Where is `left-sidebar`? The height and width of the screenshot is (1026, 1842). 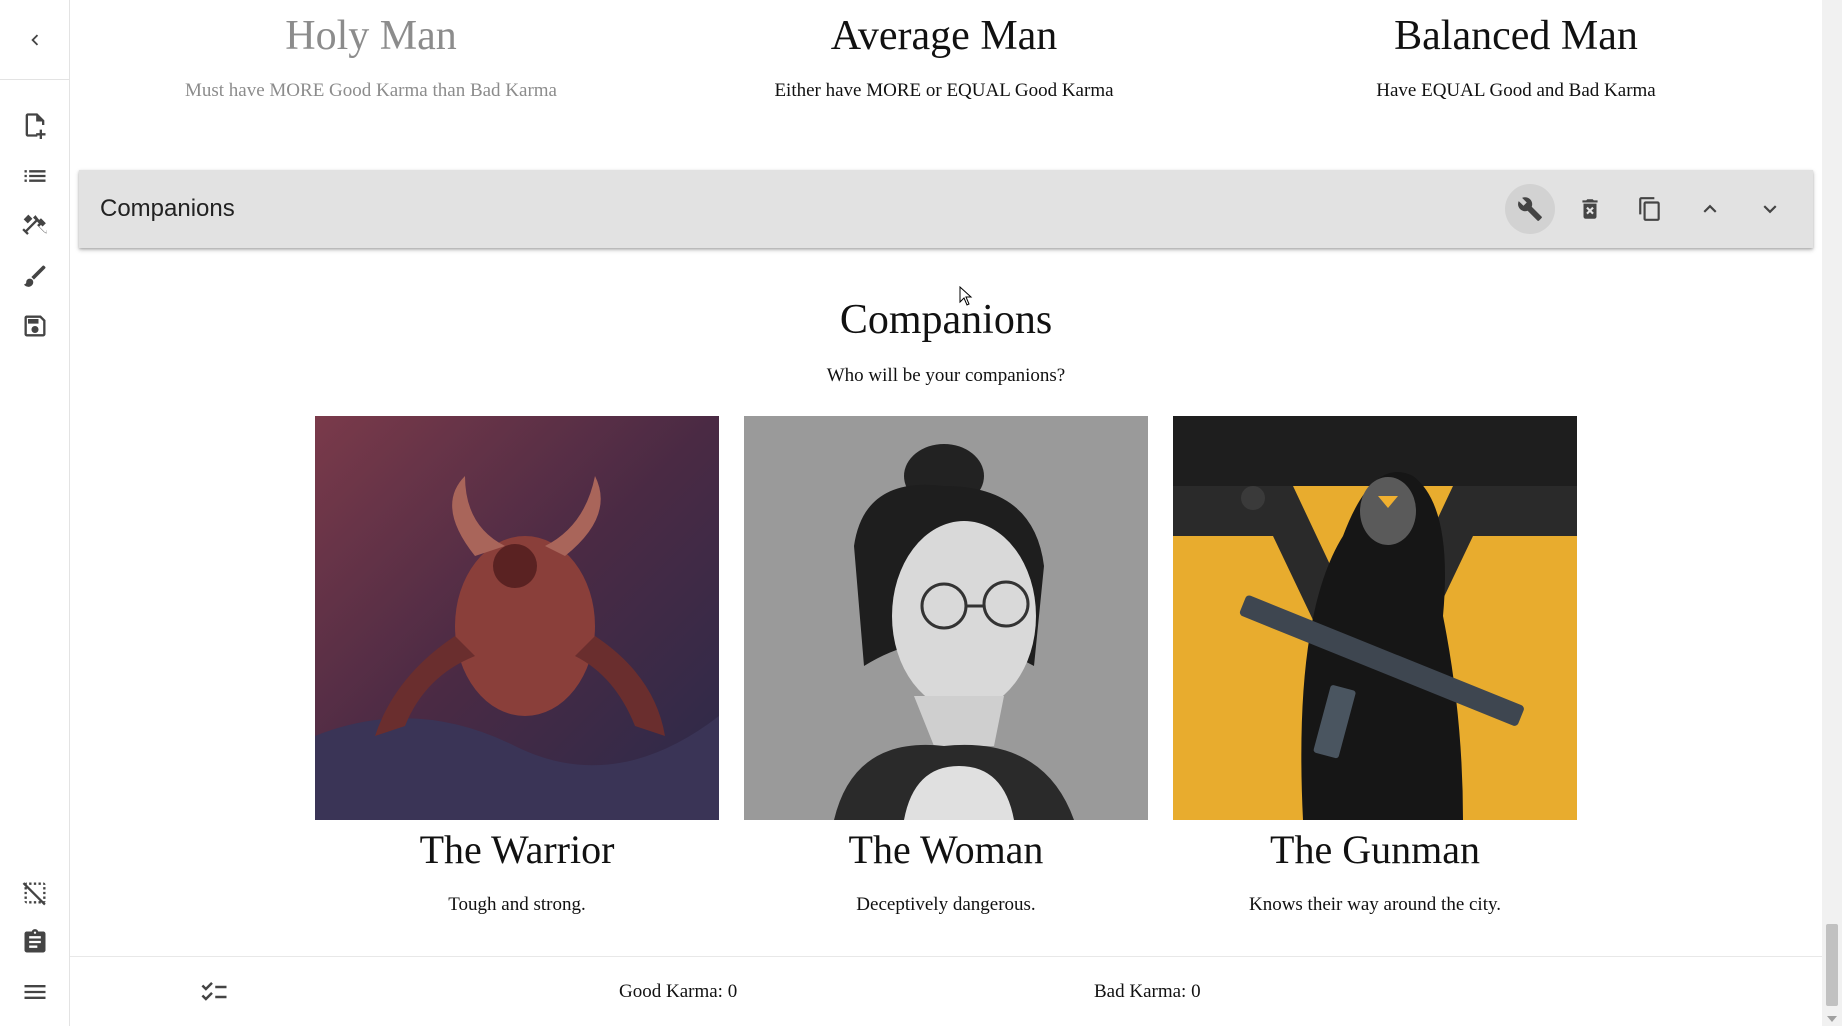 left-sidebar is located at coordinates (35, 513).